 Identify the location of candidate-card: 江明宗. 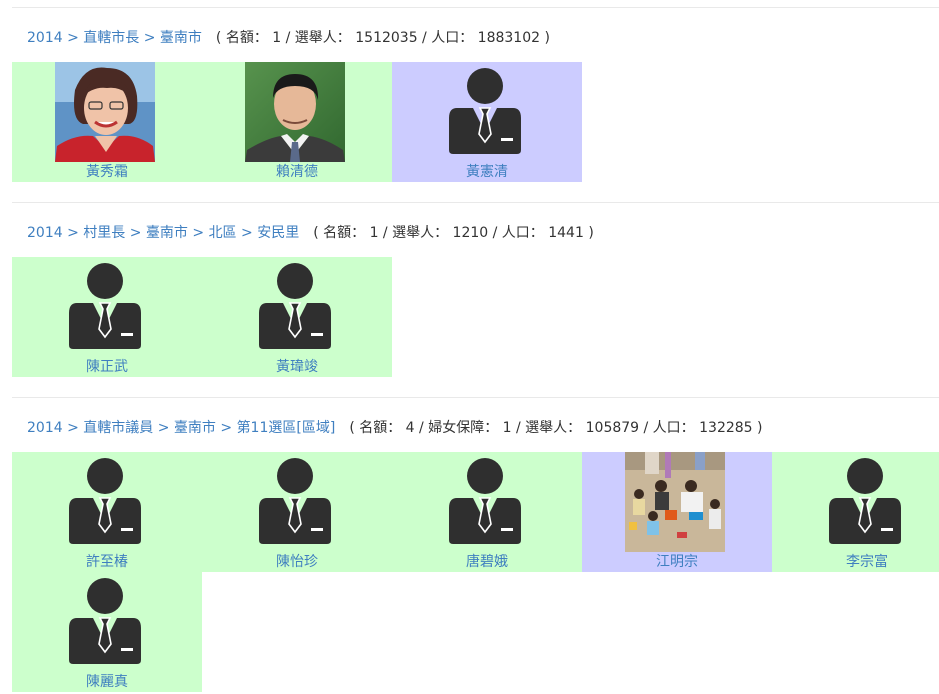
(677, 512).